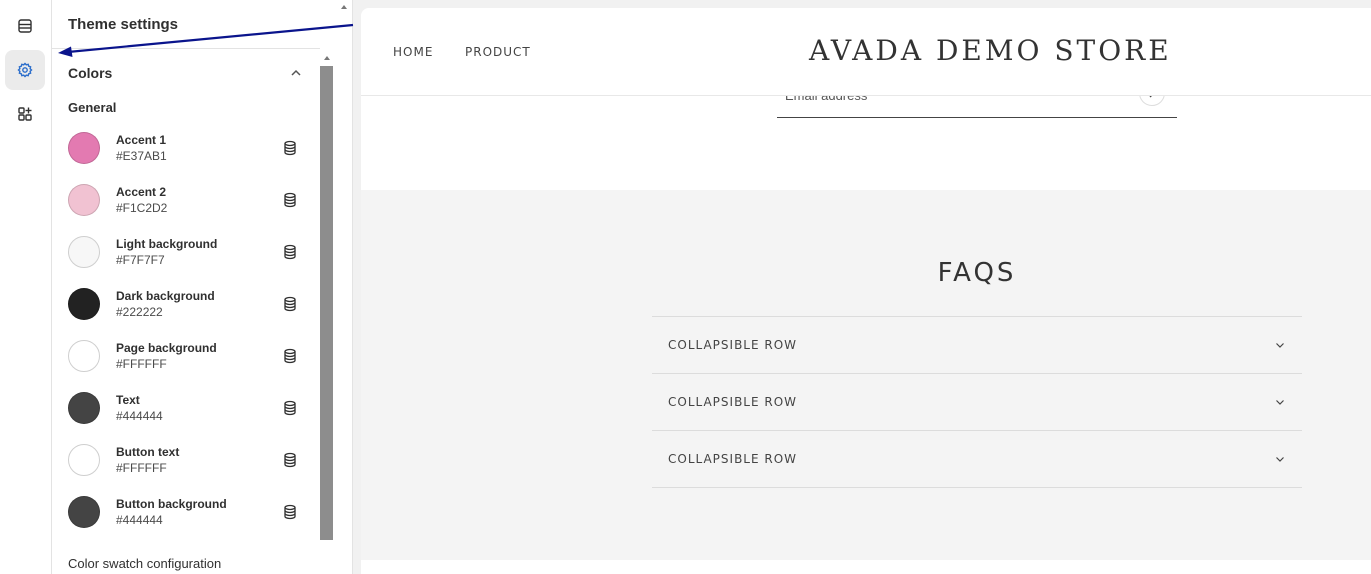  What do you see at coordinates (128, 400) in the screenshot?
I see `color-name: Text` at bounding box center [128, 400].